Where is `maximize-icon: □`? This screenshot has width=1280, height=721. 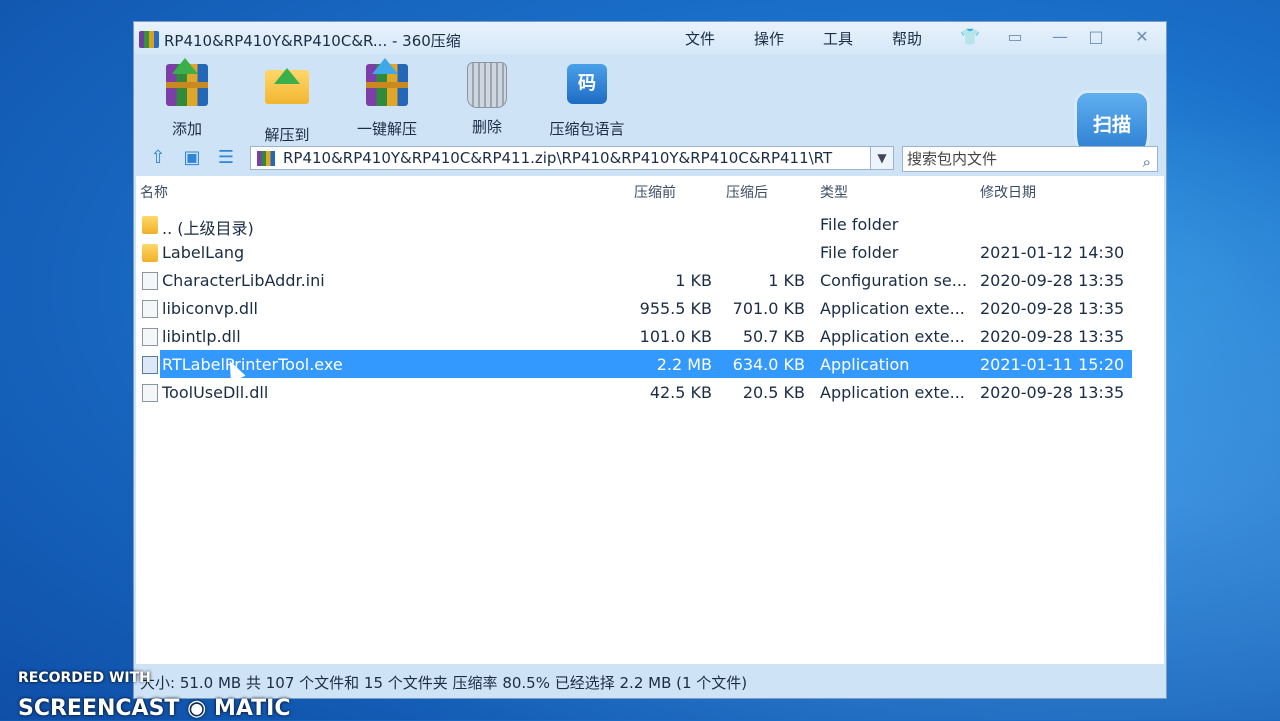
maximize-icon: □ is located at coordinates (1096, 37).